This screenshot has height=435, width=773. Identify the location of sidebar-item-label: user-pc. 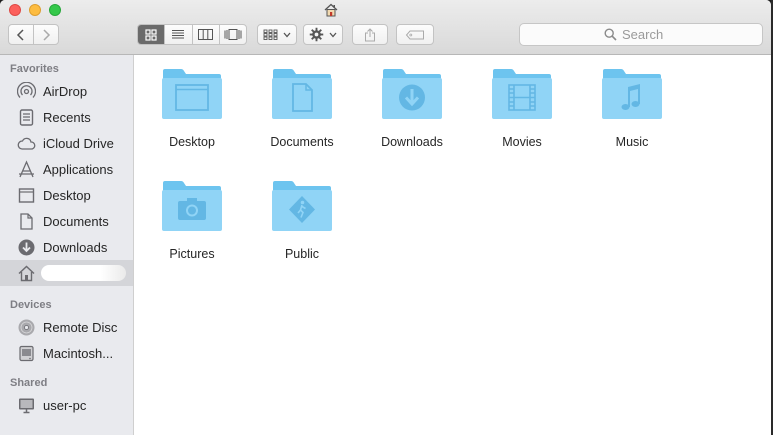
(65, 405).